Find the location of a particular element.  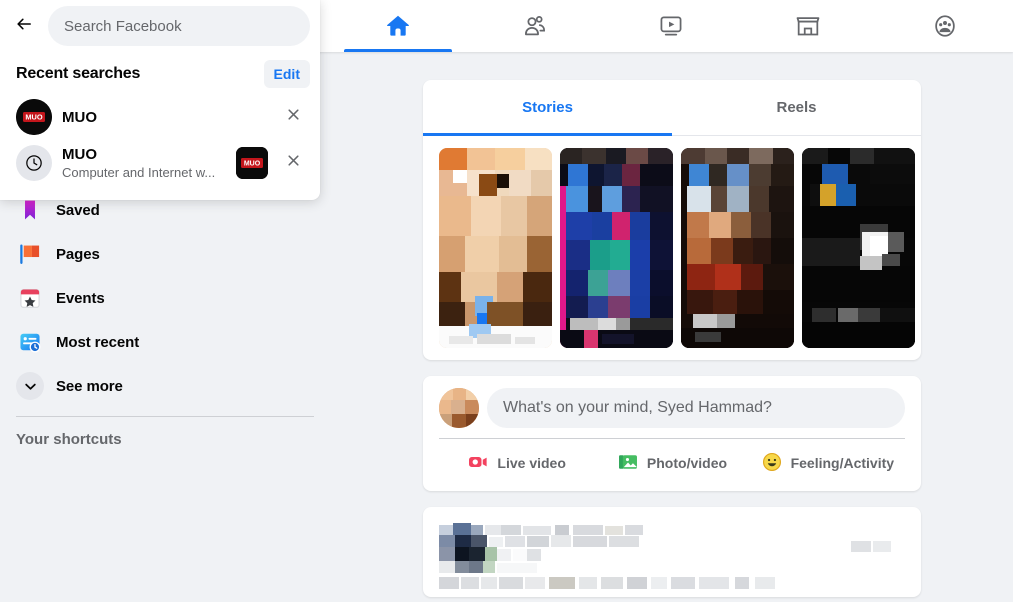

composer-top-row: What's on your mind, Syed Hammad? is located at coordinates (672, 408).